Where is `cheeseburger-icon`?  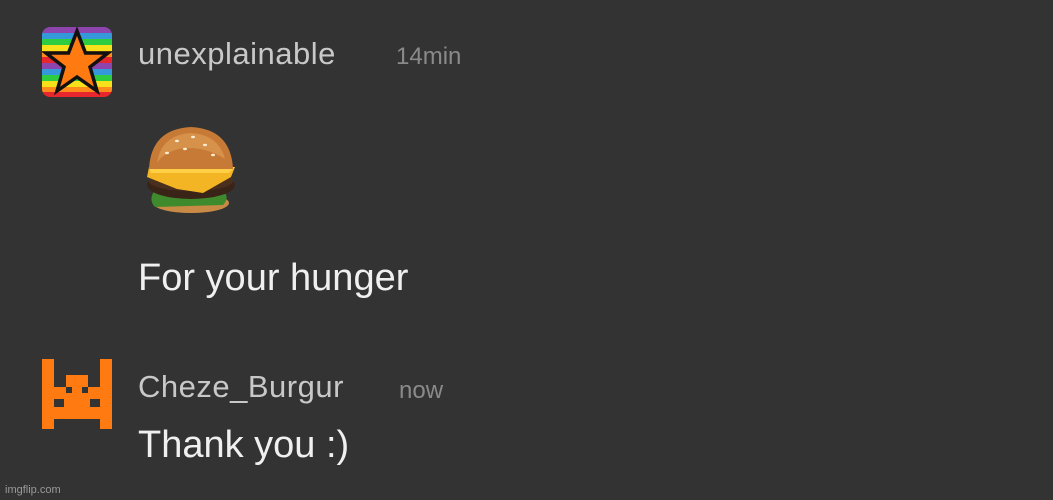 cheeseburger-icon is located at coordinates (191, 167).